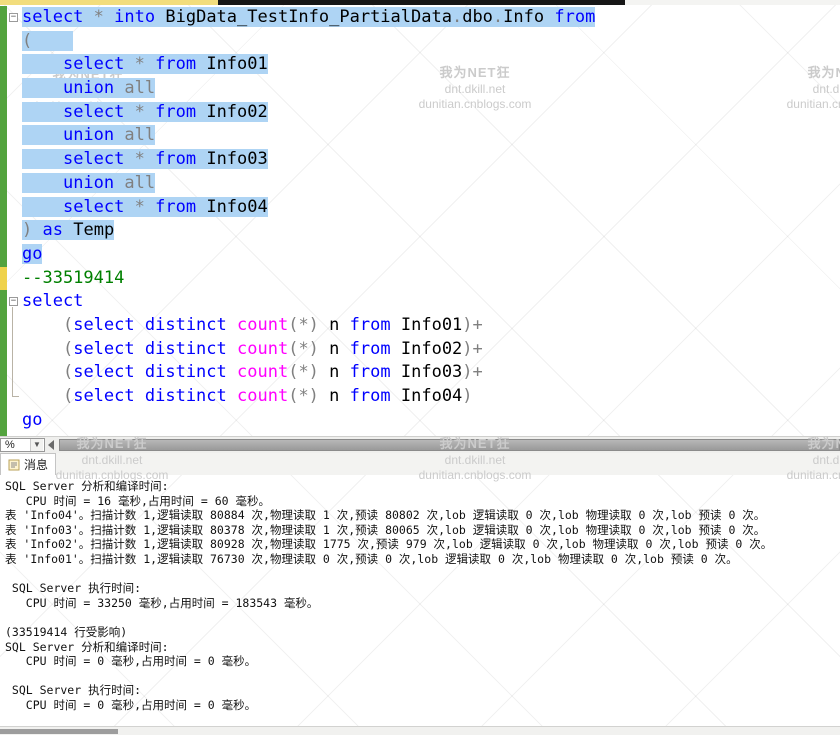 The height and width of the screenshot is (735, 840). I want to click on zoom-percent-select: % ▼, so click(22, 445).